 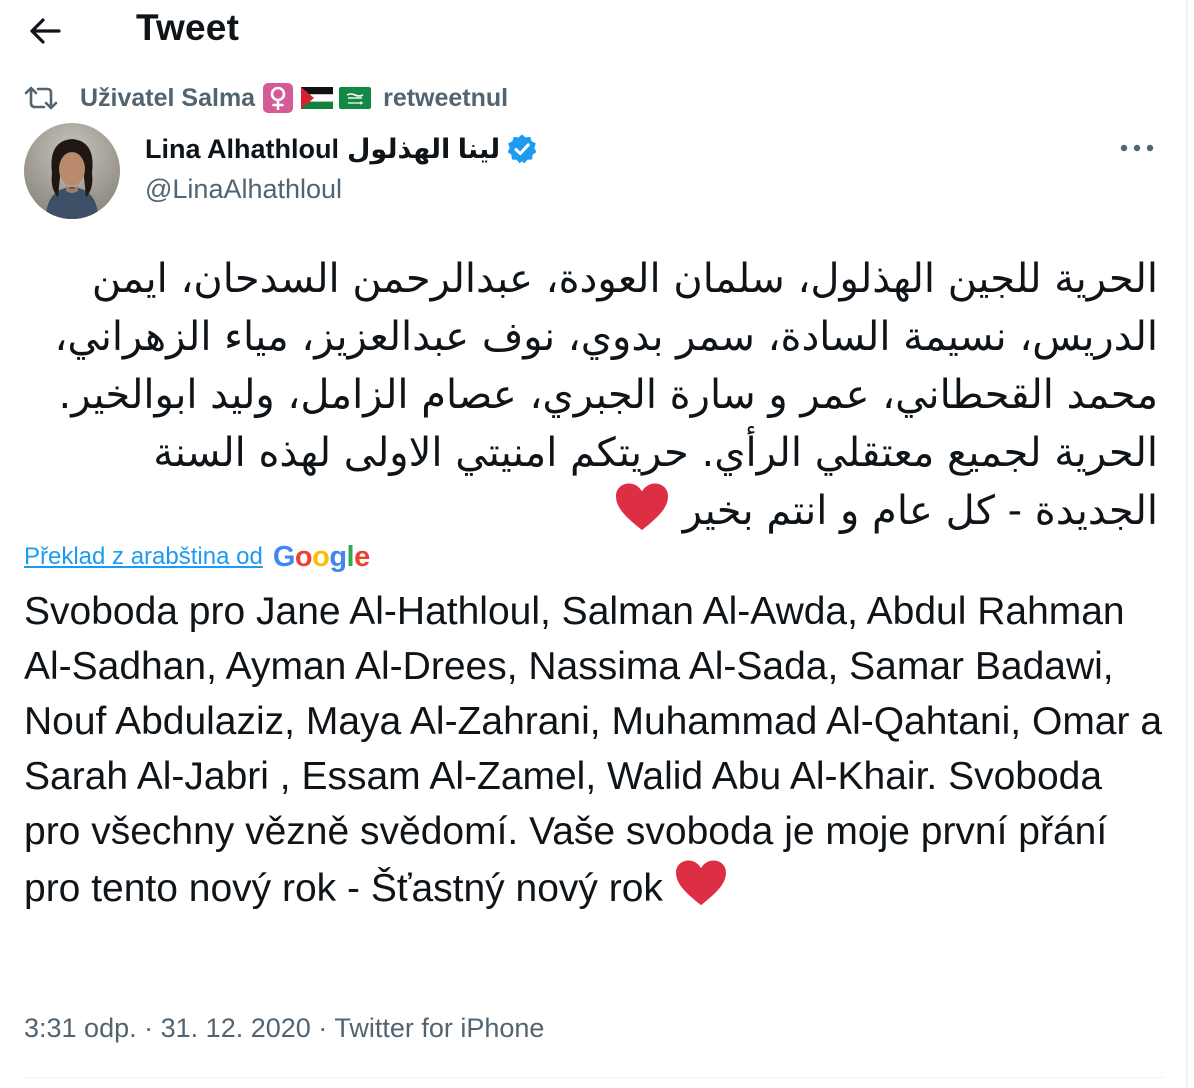 What do you see at coordinates (593, 31) in the screenshot?
I see `top-bar: Tweet` at bounding box center [593, 31].